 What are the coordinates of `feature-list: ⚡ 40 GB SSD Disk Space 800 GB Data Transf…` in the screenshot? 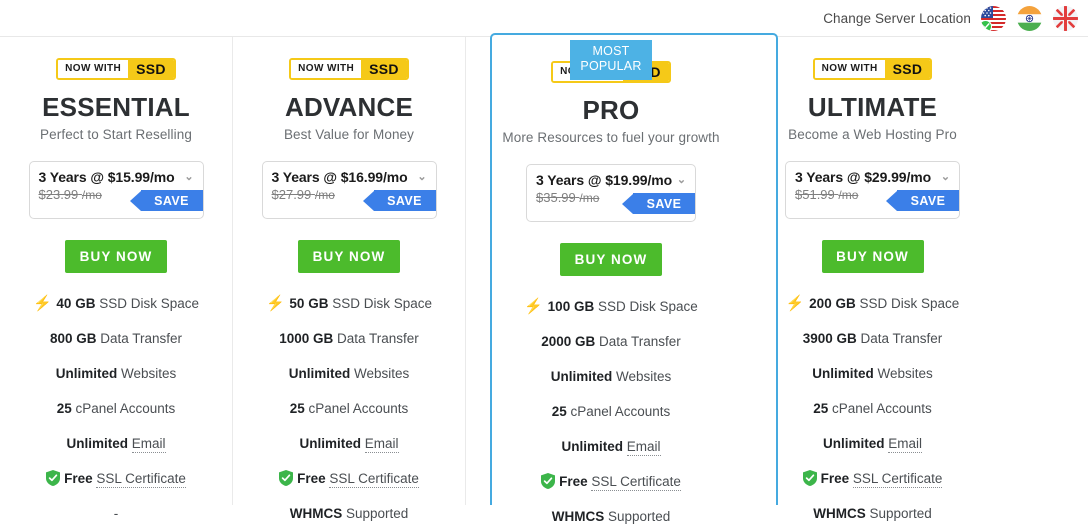 It's located at (116, 409).